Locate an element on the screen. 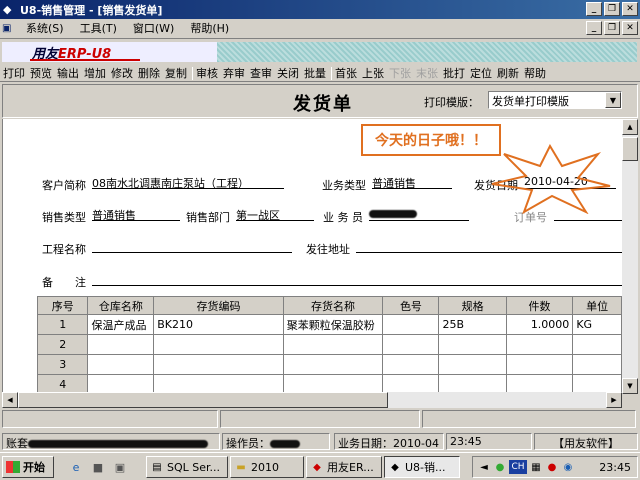 The height and width of the screenshot is (480, 640). table-row: 1 保温产成品 BK210 聚苯颗粒保温胶粉 25B 1.0000 KG is located at coordinates (329, 324).